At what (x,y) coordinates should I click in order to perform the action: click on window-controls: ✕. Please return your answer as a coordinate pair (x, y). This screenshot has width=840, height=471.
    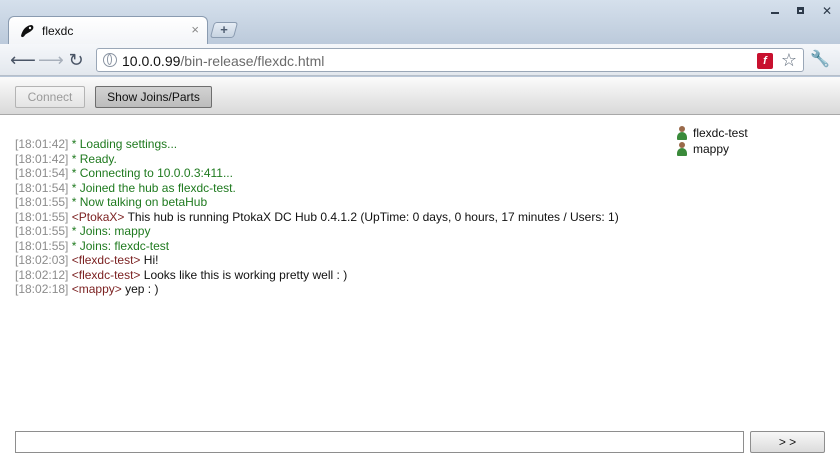
    Looking at the image, I should click on (801, 11).